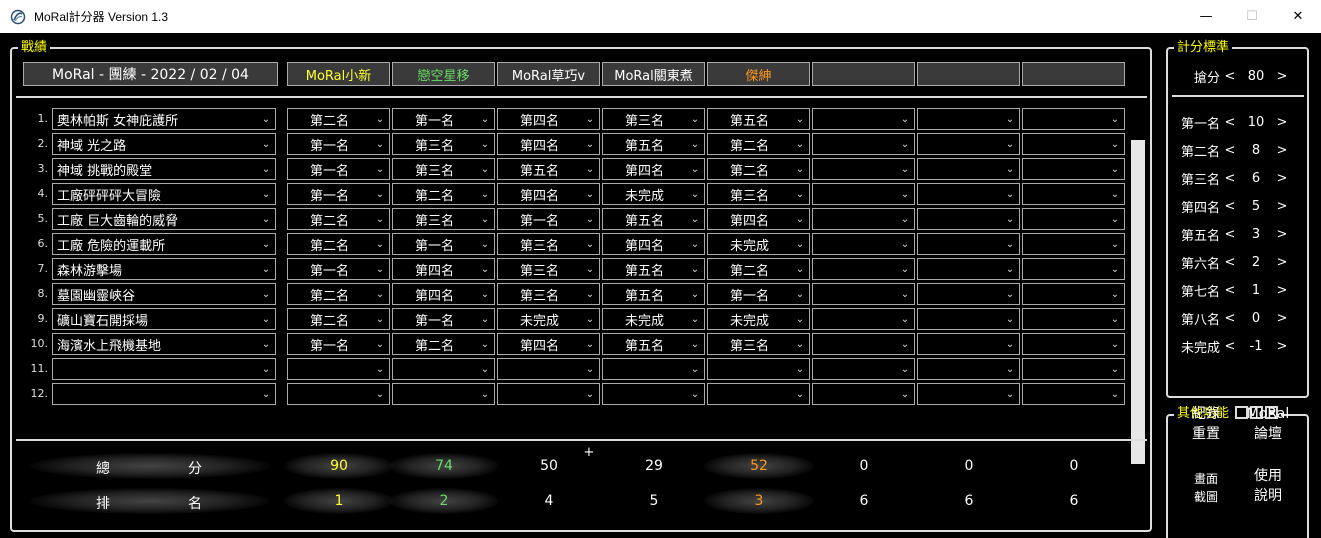 The width and height of the screenshot is (1321, 538). I want to click on player-name-header: 傑紳, so click(758, 74).